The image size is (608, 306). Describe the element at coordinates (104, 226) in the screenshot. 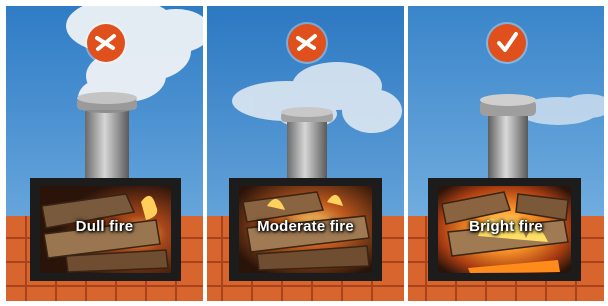

I see `panel-label: Dull fire` at that location.